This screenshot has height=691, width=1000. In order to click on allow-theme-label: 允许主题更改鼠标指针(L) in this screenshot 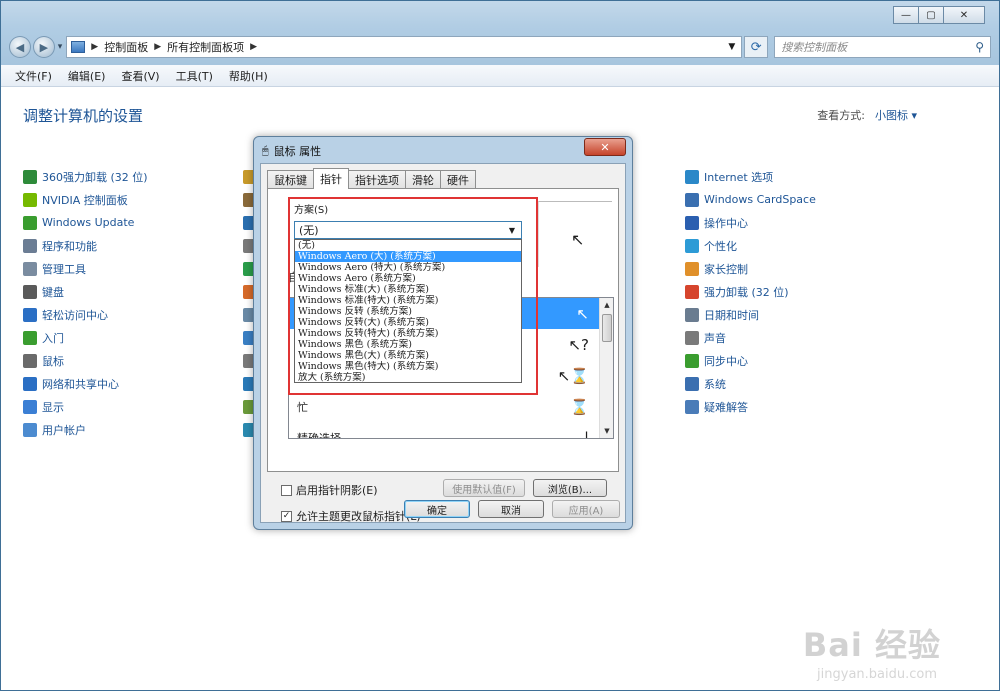, I will do `click(358, 516)`.